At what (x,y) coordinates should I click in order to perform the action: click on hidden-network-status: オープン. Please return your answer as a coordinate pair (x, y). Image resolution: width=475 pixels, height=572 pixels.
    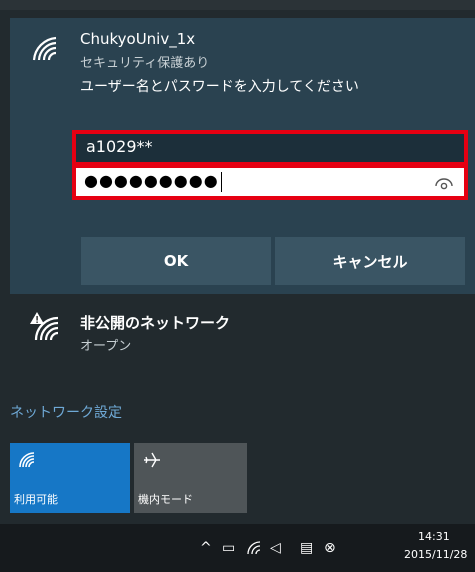
    Looking at the image, I should click on (106, 346).